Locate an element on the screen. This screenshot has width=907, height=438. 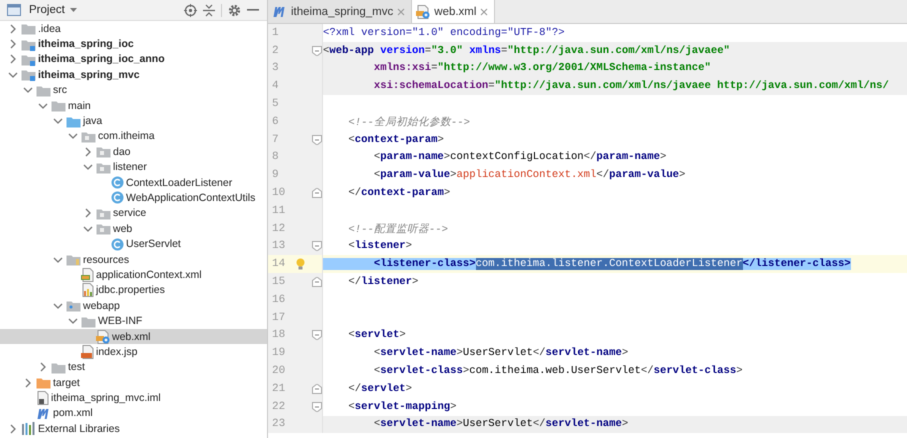
properties-file-icon is located at coordinates (87, 290).